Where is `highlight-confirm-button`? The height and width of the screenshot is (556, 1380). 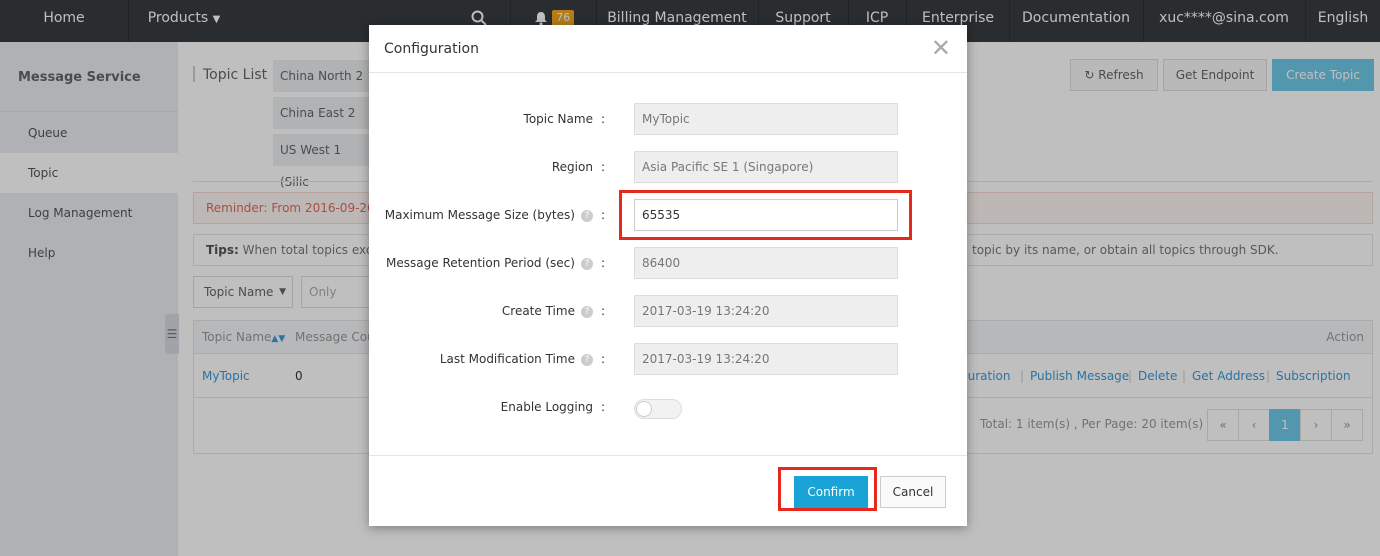 highlight-confirm-button is located at coordinates (827, 489).